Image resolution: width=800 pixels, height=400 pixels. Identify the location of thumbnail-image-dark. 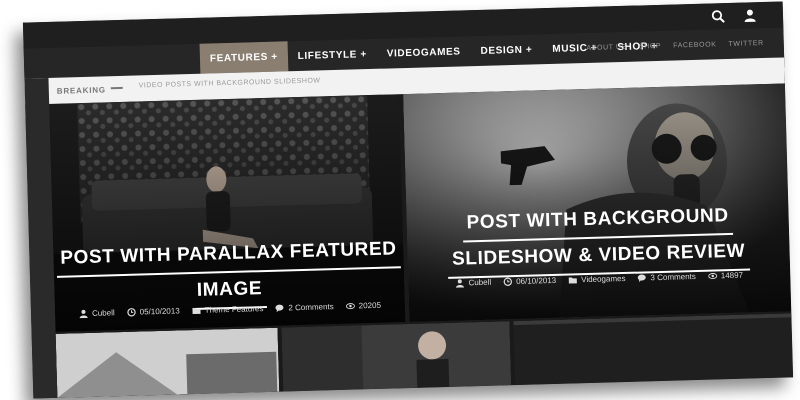
(653, 349).